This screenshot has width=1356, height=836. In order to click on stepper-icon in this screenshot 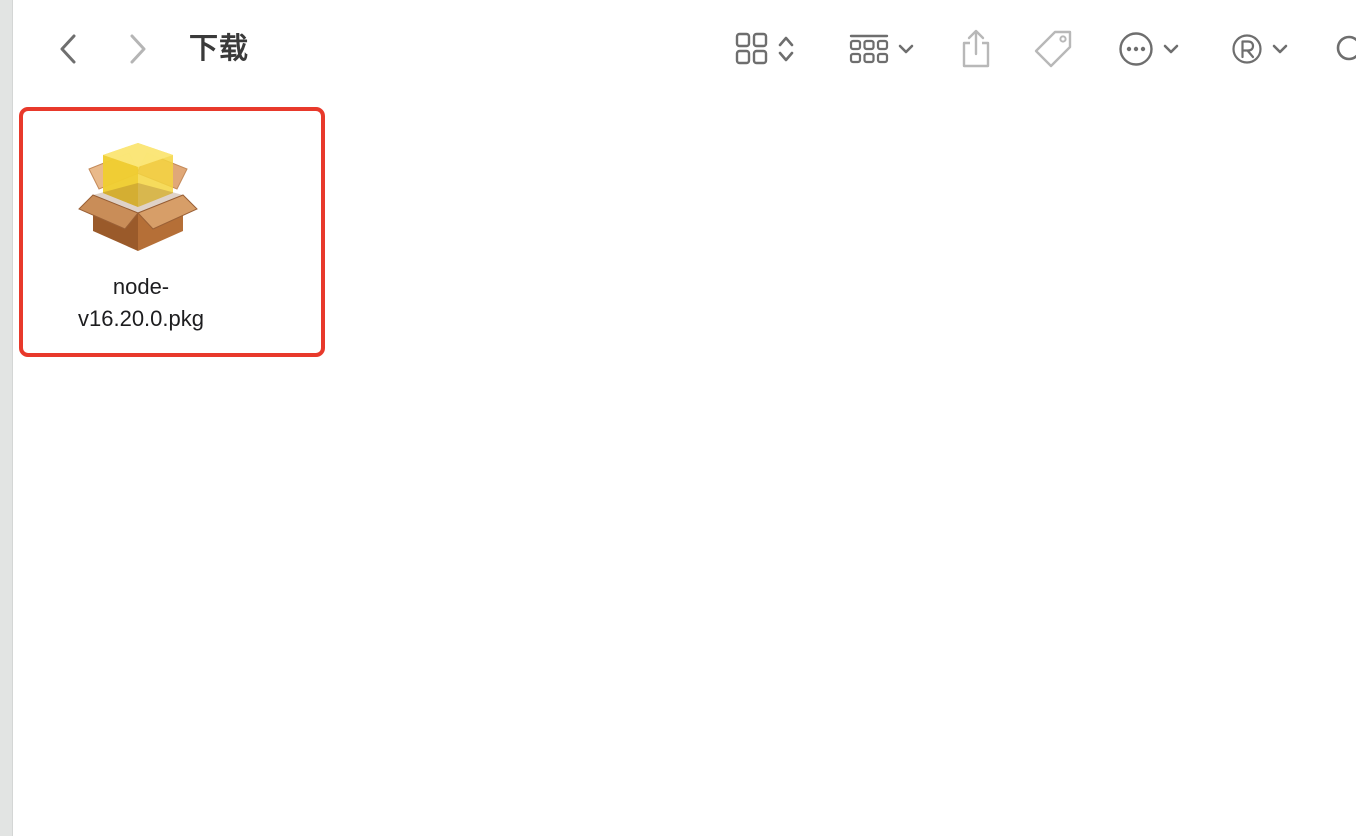, I will do `click(786, 49)`.